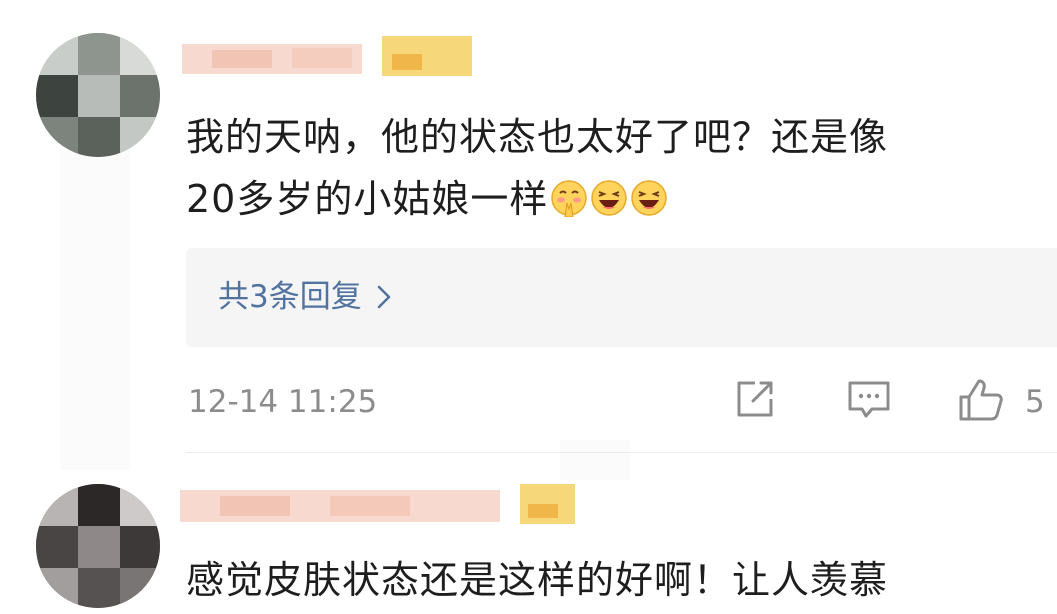 The width and height of the screenshot is (1057, 614). Describe the element at coordinates (621, 452) in the screenshot. I see `divider` at that location.